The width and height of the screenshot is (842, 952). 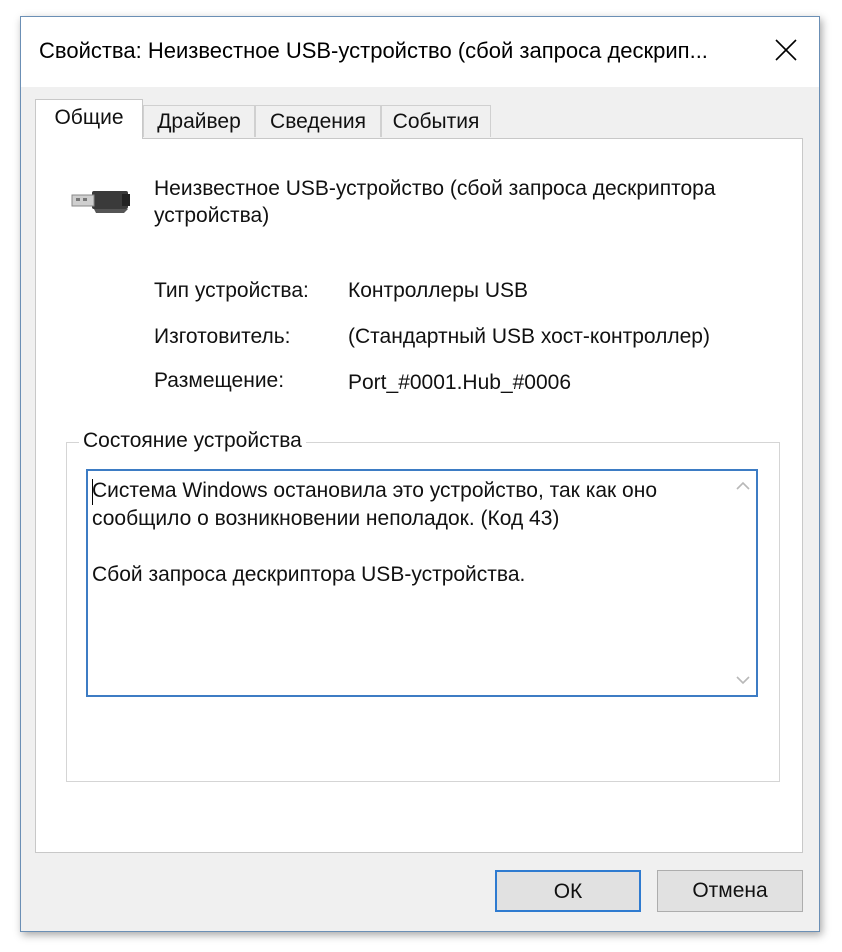 I want to click on manufacturer-value: (Стандартный USB хост-контроллер), so click(x=529, y=336).